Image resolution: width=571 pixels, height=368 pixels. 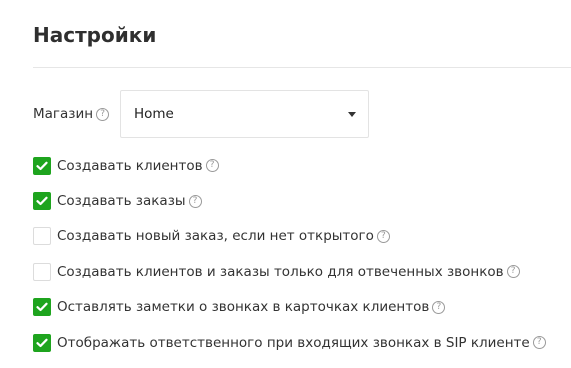 What do you see at coordinates (130, 165) in the screenshot?
I see `option-label: Создавать клиентов` at bounding box center [130, 165].